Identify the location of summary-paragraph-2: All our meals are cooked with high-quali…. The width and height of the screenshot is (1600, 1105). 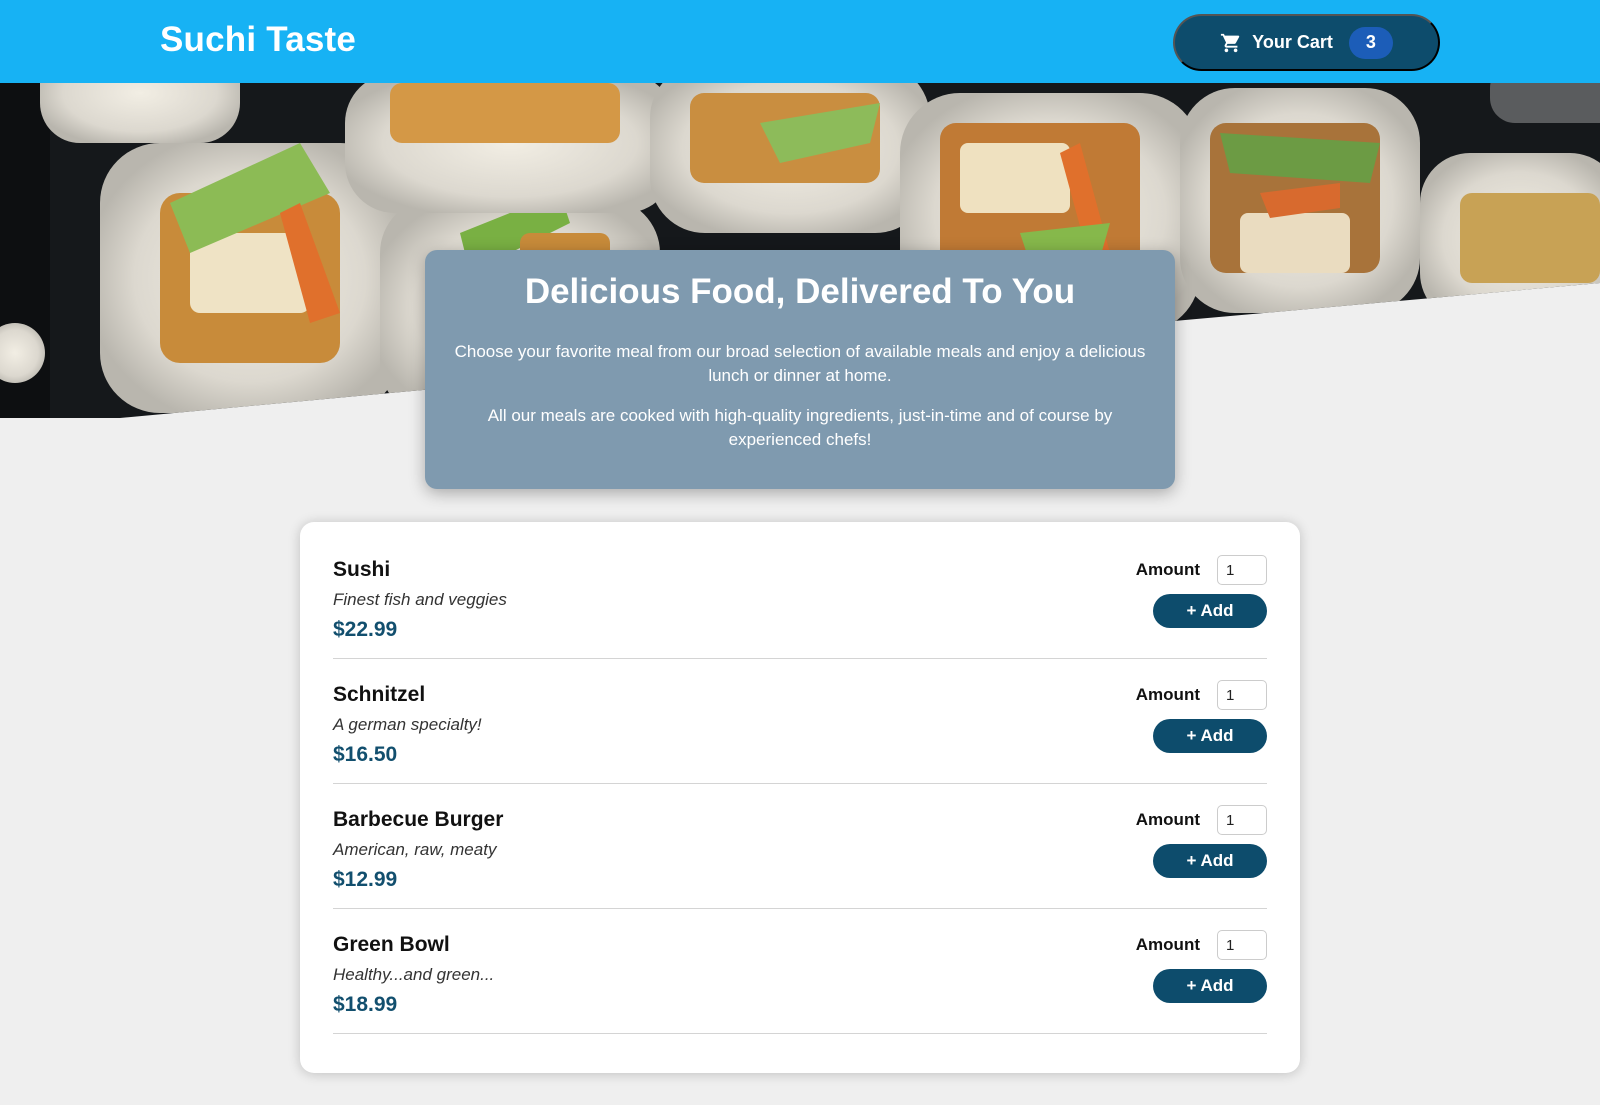
(800, 427).